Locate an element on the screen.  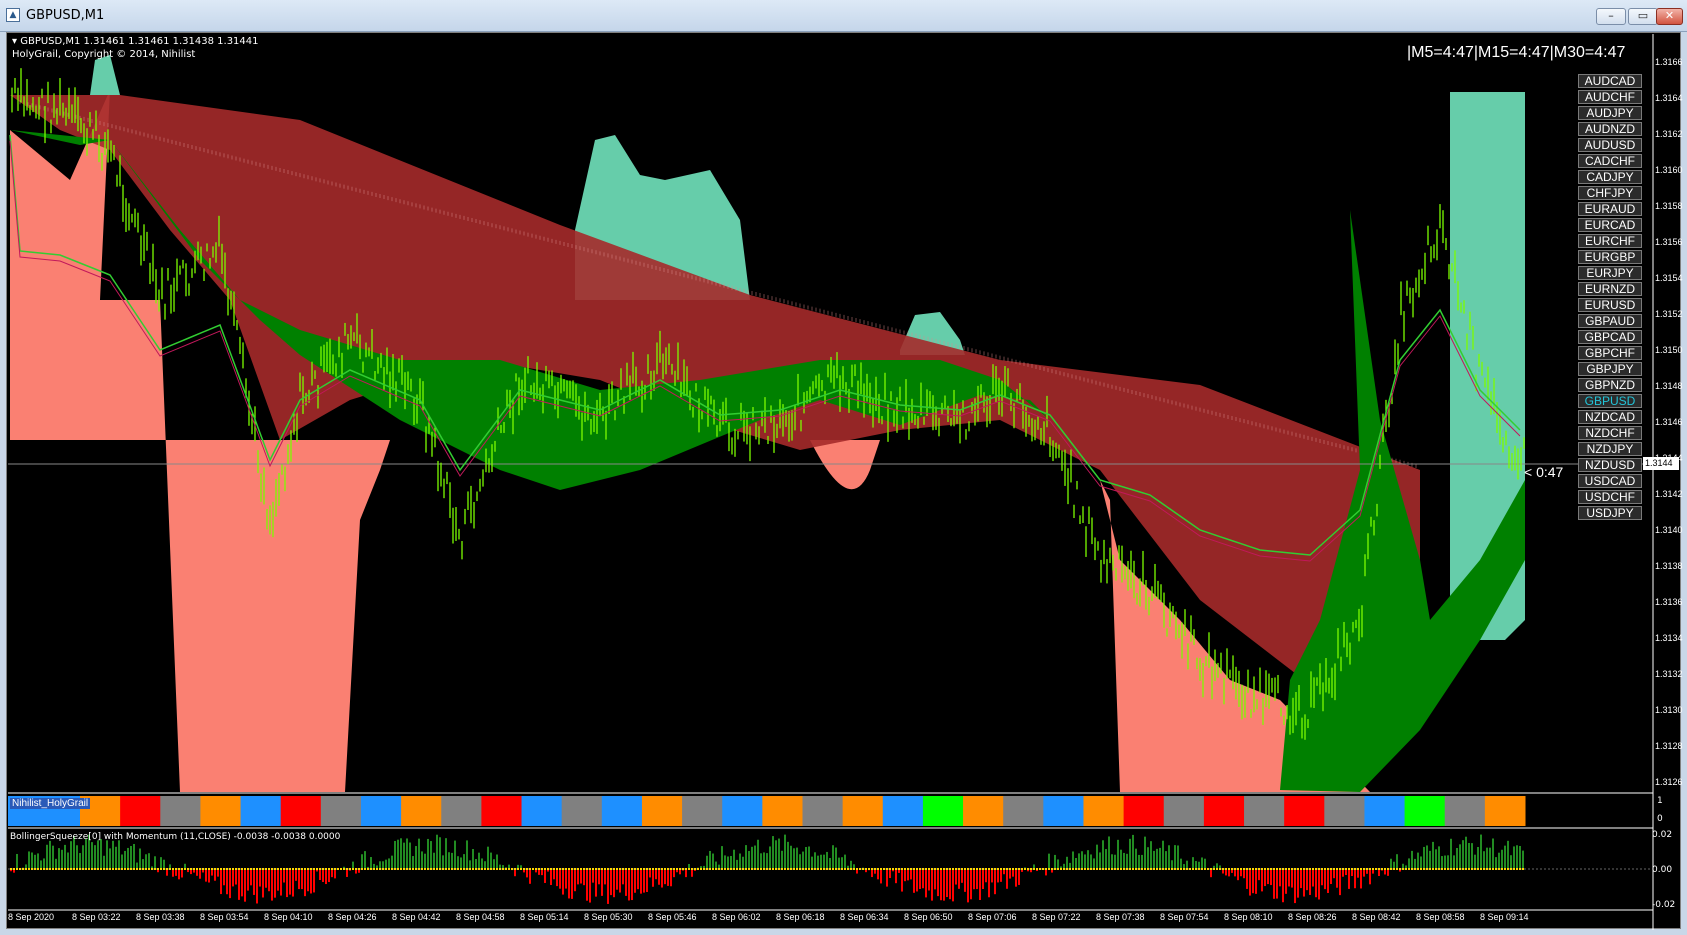
pair-button-cadjpy: CADJPY is located at coordinates (1610, 177).